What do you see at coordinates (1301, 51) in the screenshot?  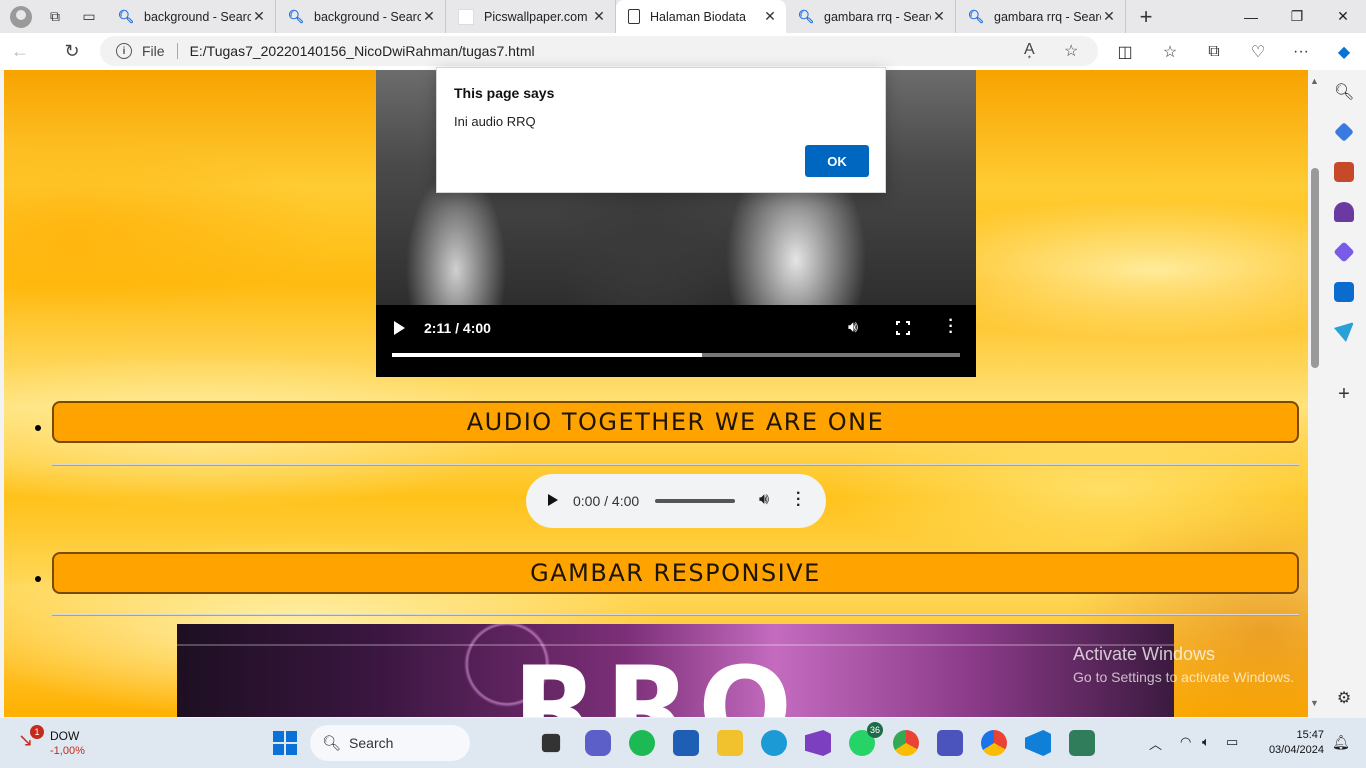 I see `settings-more-icon: ···` at bounding box center [1301, 51].